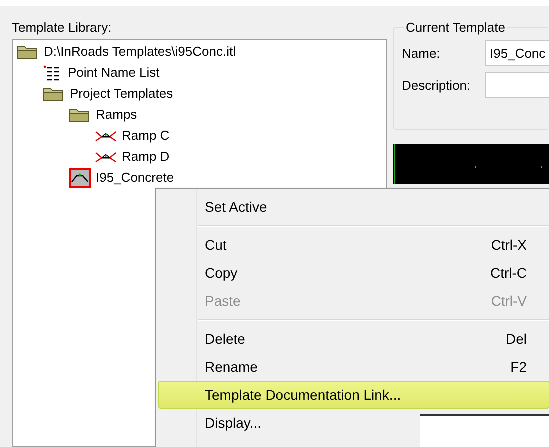  I want to click on group-title: Current Template, so click(455, 27).